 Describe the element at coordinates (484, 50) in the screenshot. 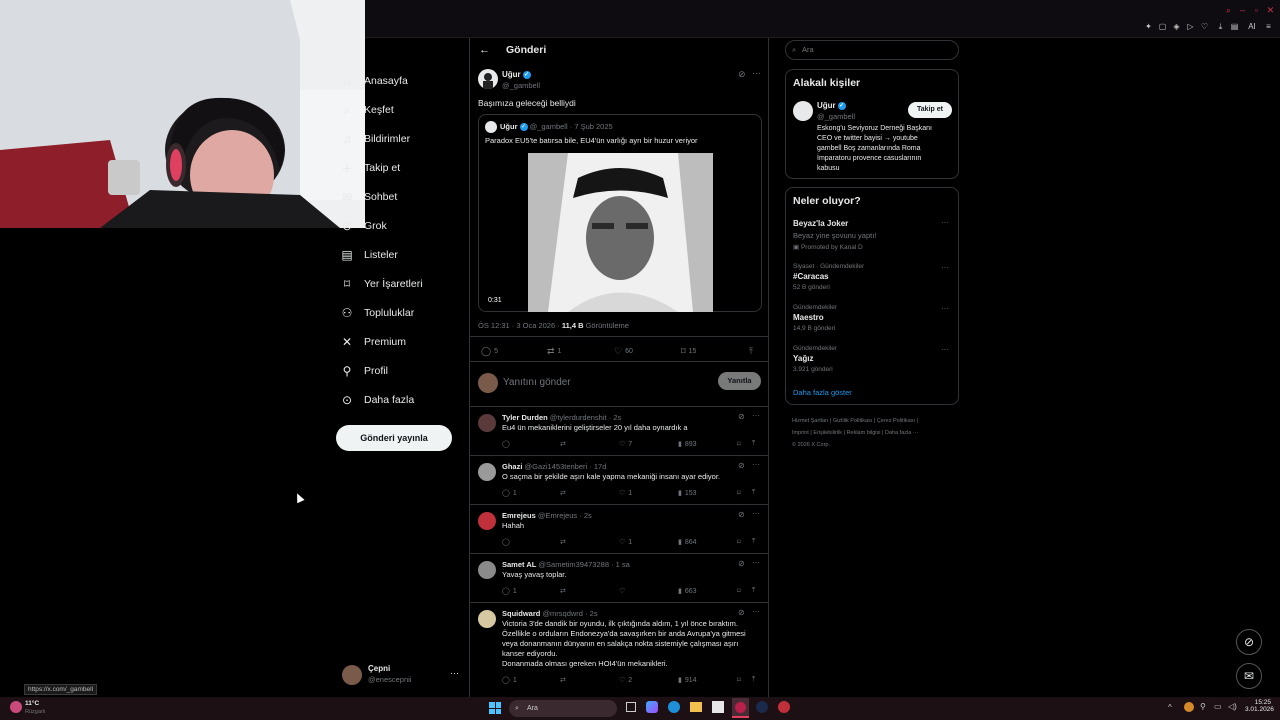

I see `back-arrow-icon: ←` at that location.